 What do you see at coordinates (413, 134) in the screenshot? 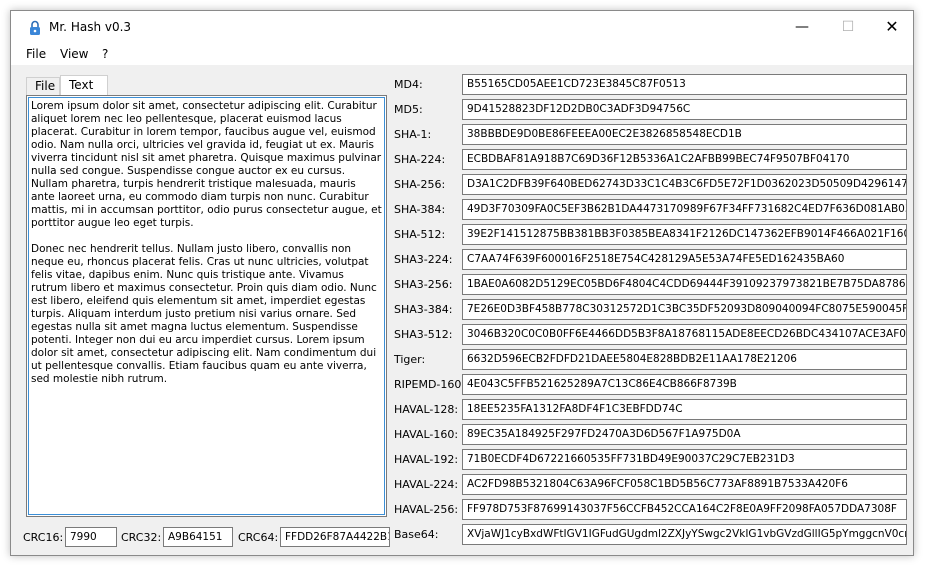
I see `sha1-label: SHA-1:` at bounding box center [413, 134].